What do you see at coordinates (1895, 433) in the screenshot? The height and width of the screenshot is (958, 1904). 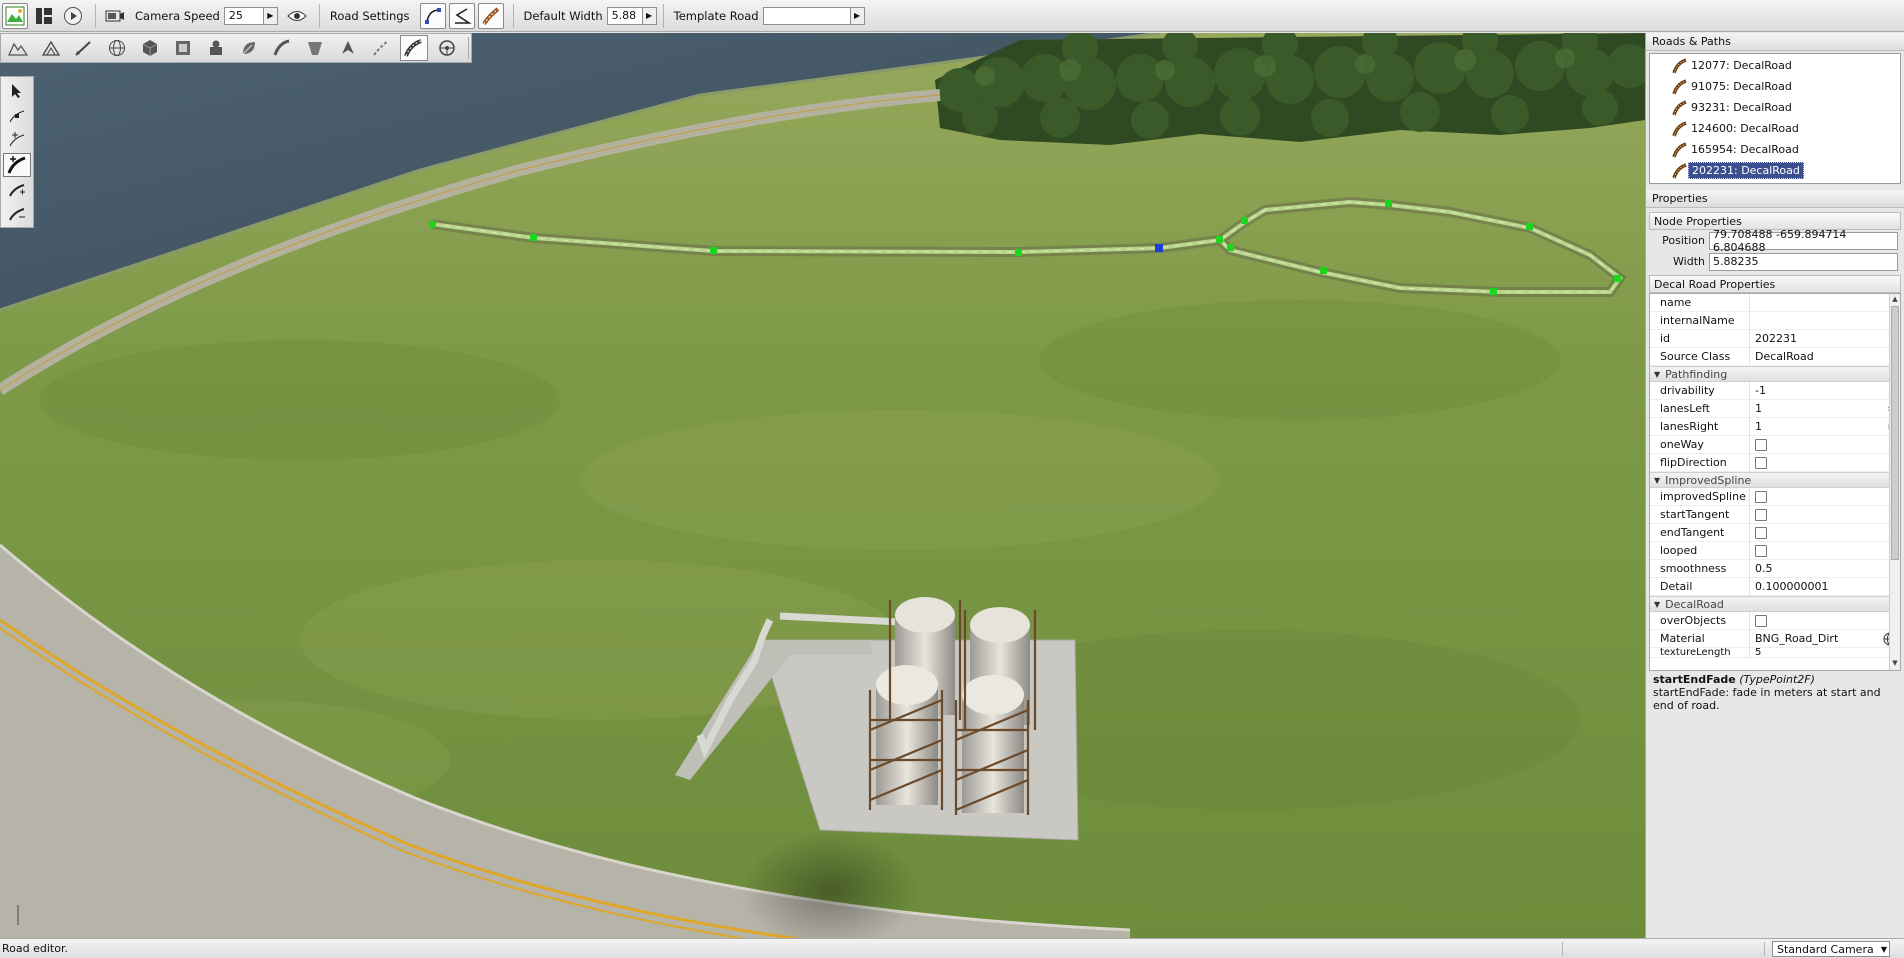 I see `scrollbar-thumb` at bounding box center [1895, 433].